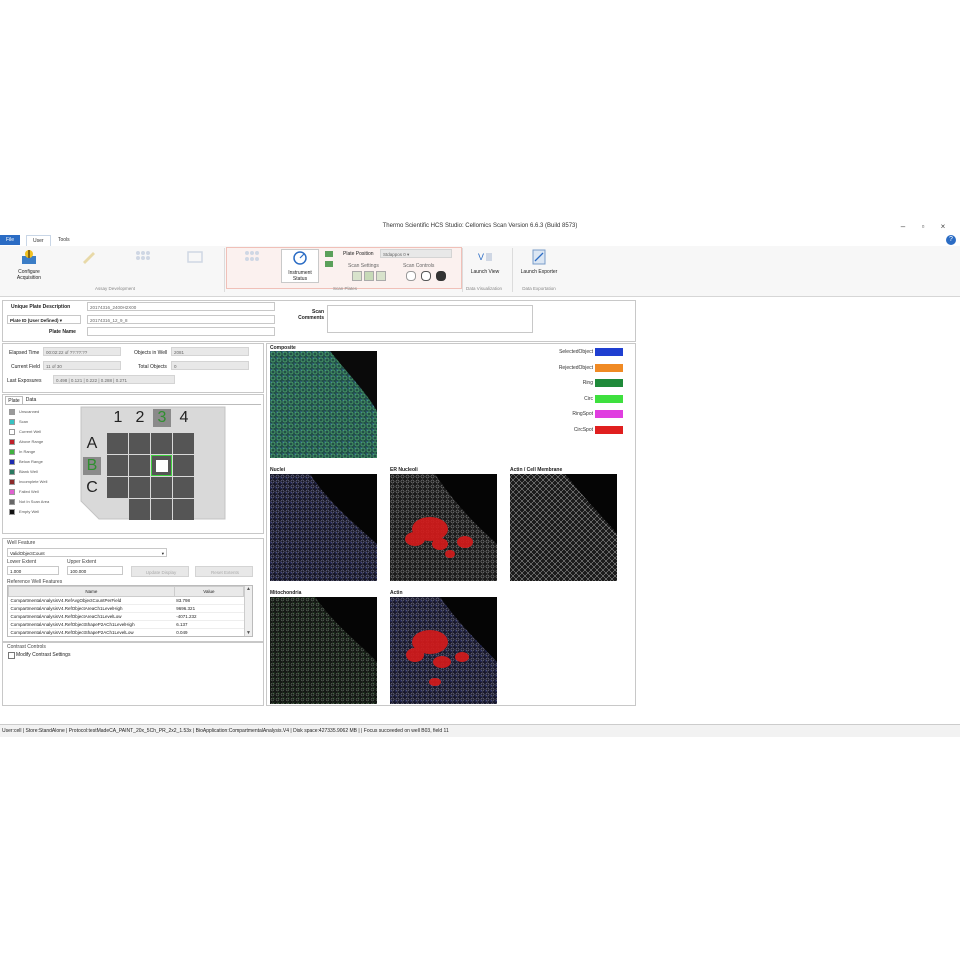  What do you see at coordinates (252, 259) in the screenshot?
I see `scan-button` at bounding box center [252, 259].